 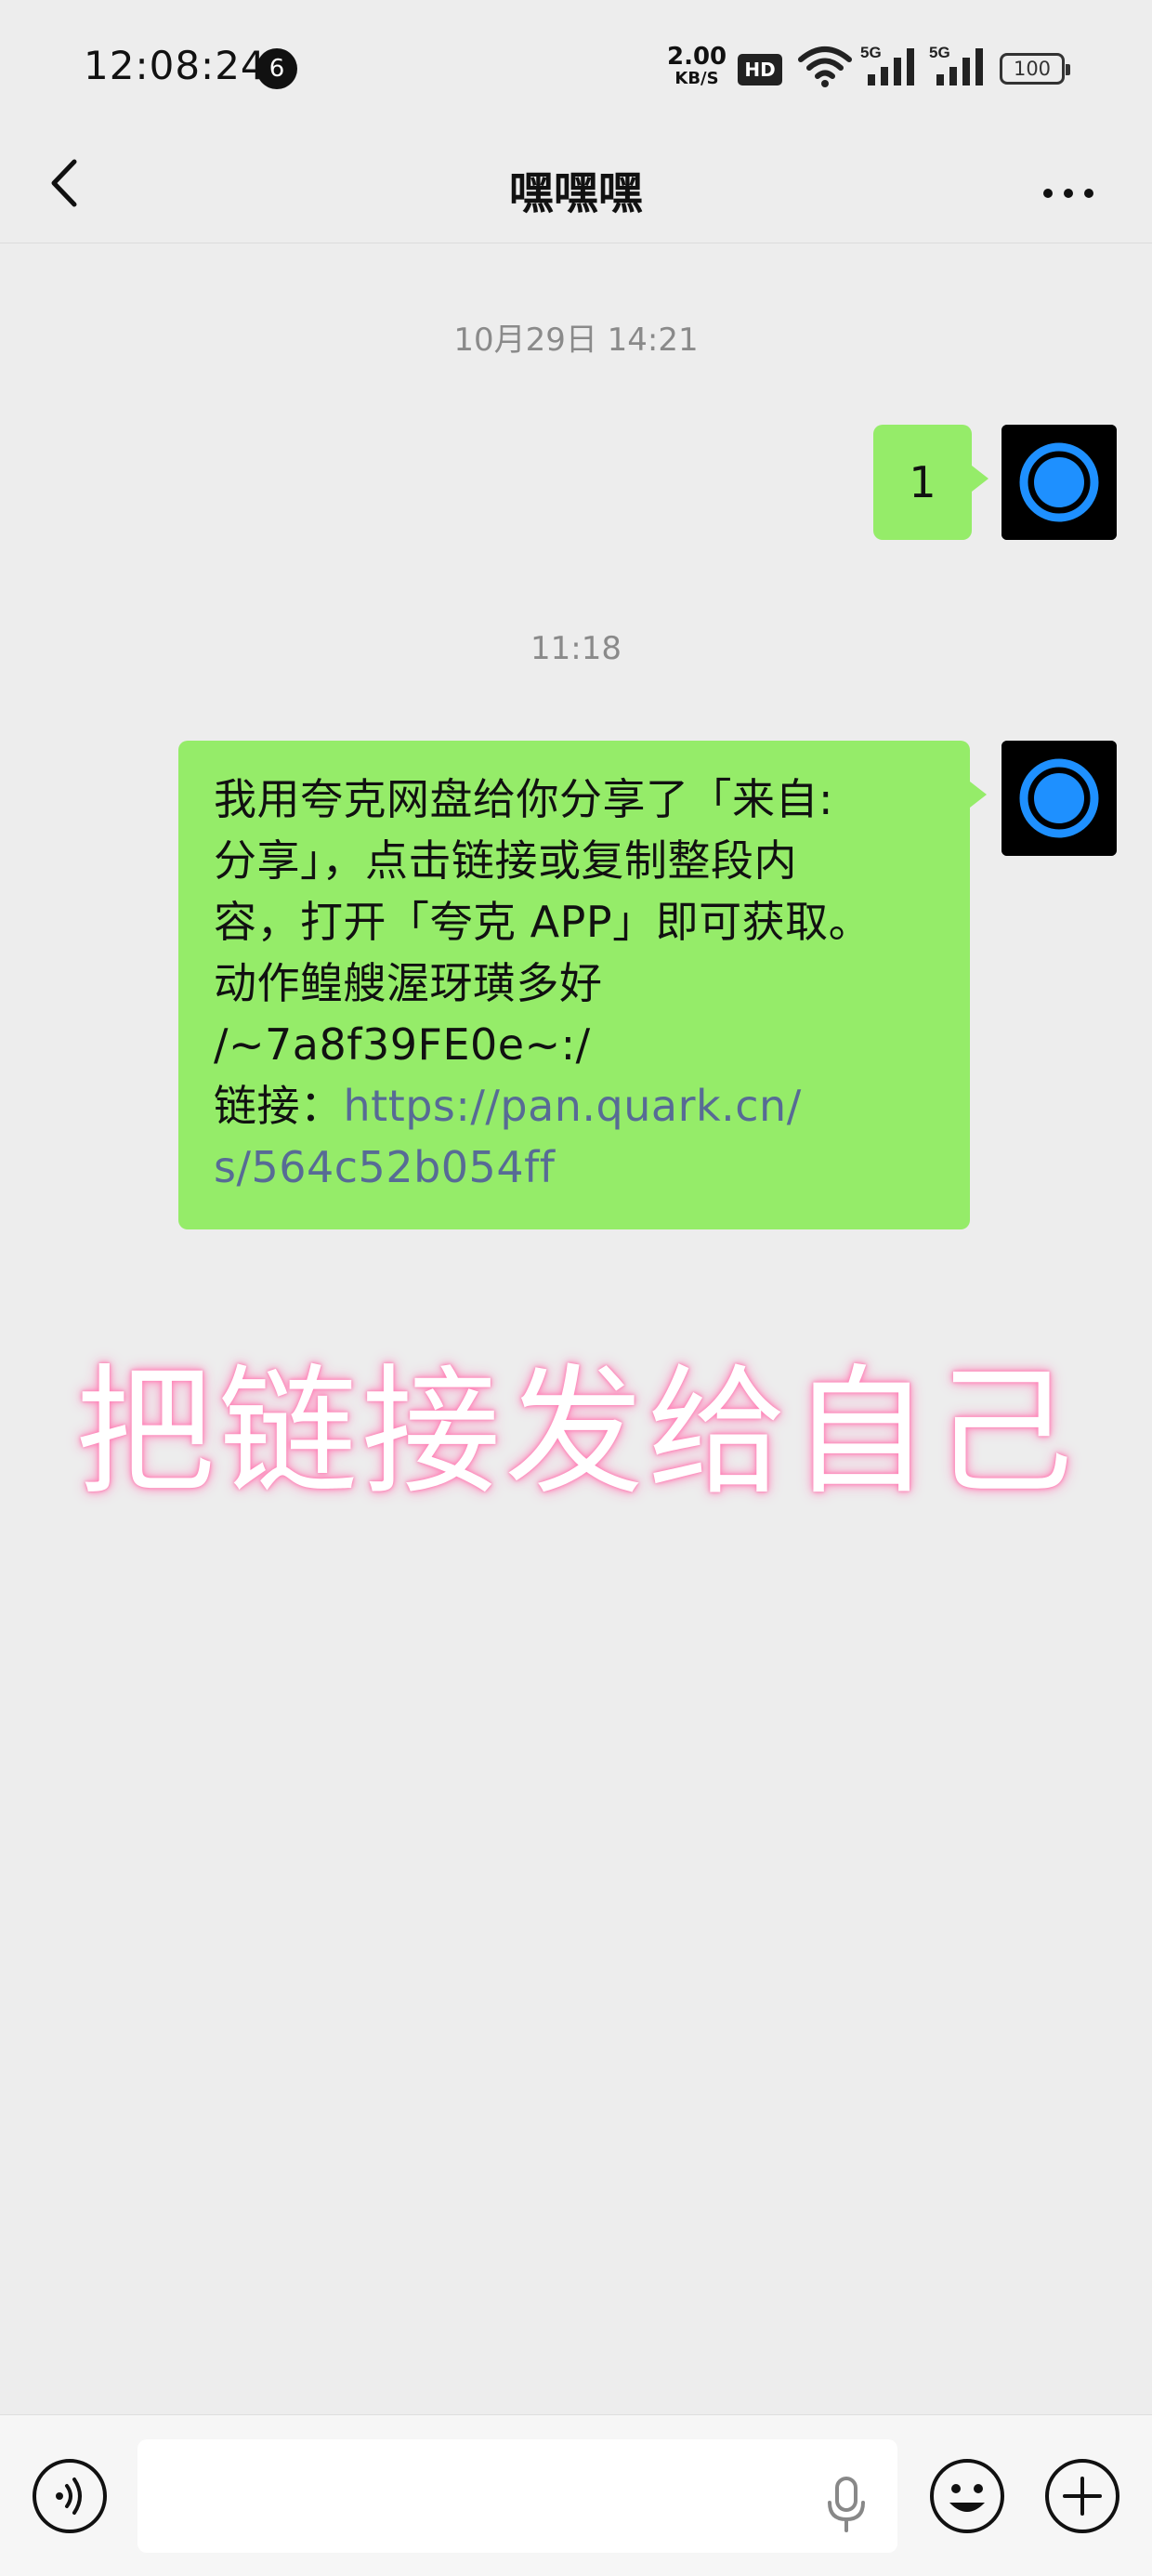 What do you see at coordinates (1068, 193) in the screenshot?
I see `more-horizontal-icon` at bounding box center [1068, 193].